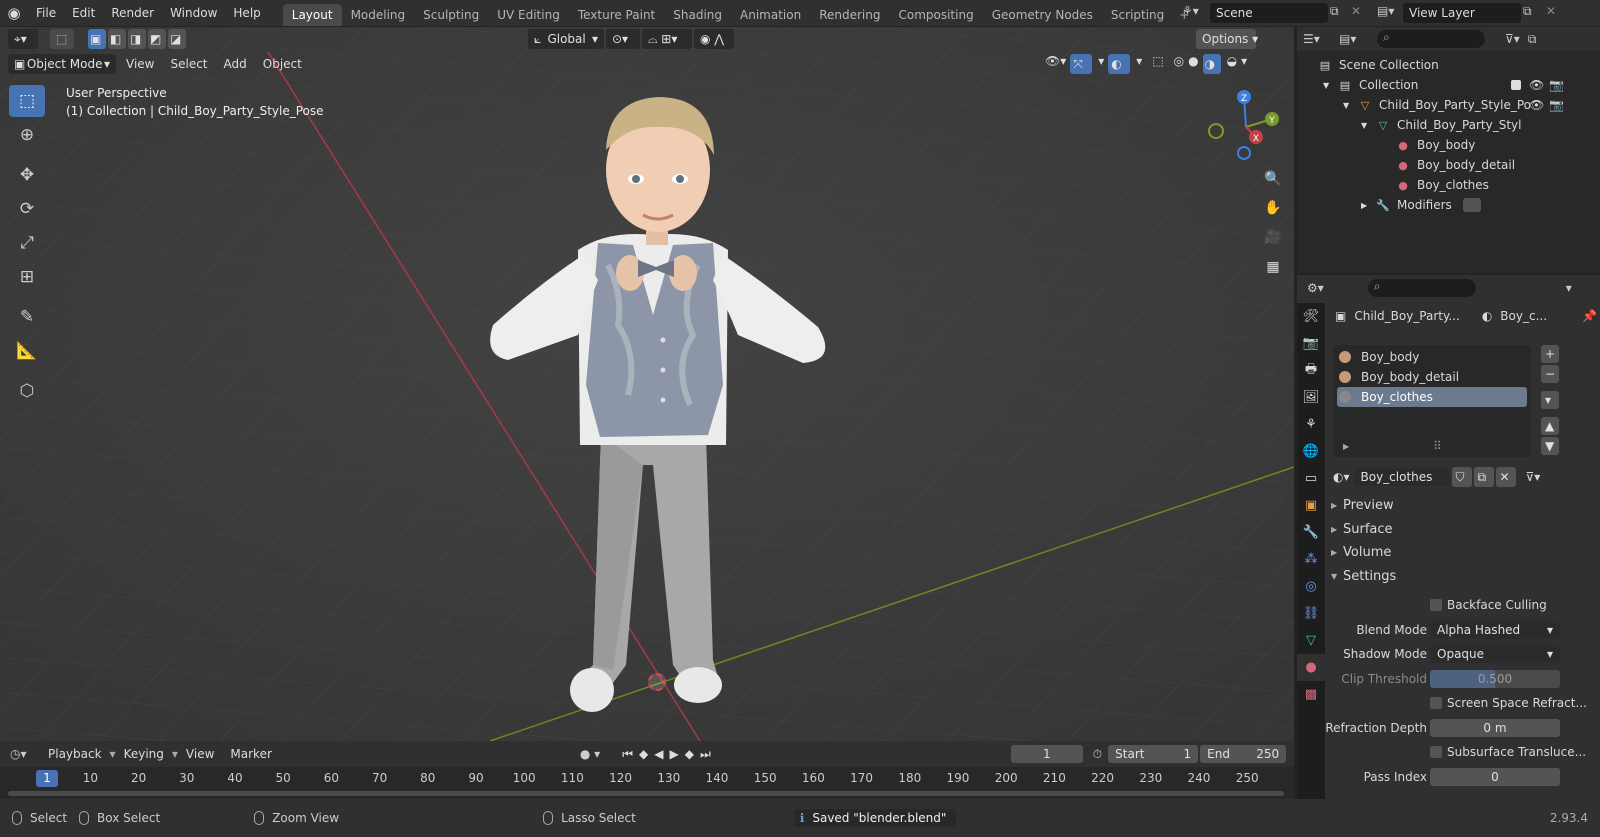  I want to click on view-layer-tab-icon: 🖼, so click(1311, 397).